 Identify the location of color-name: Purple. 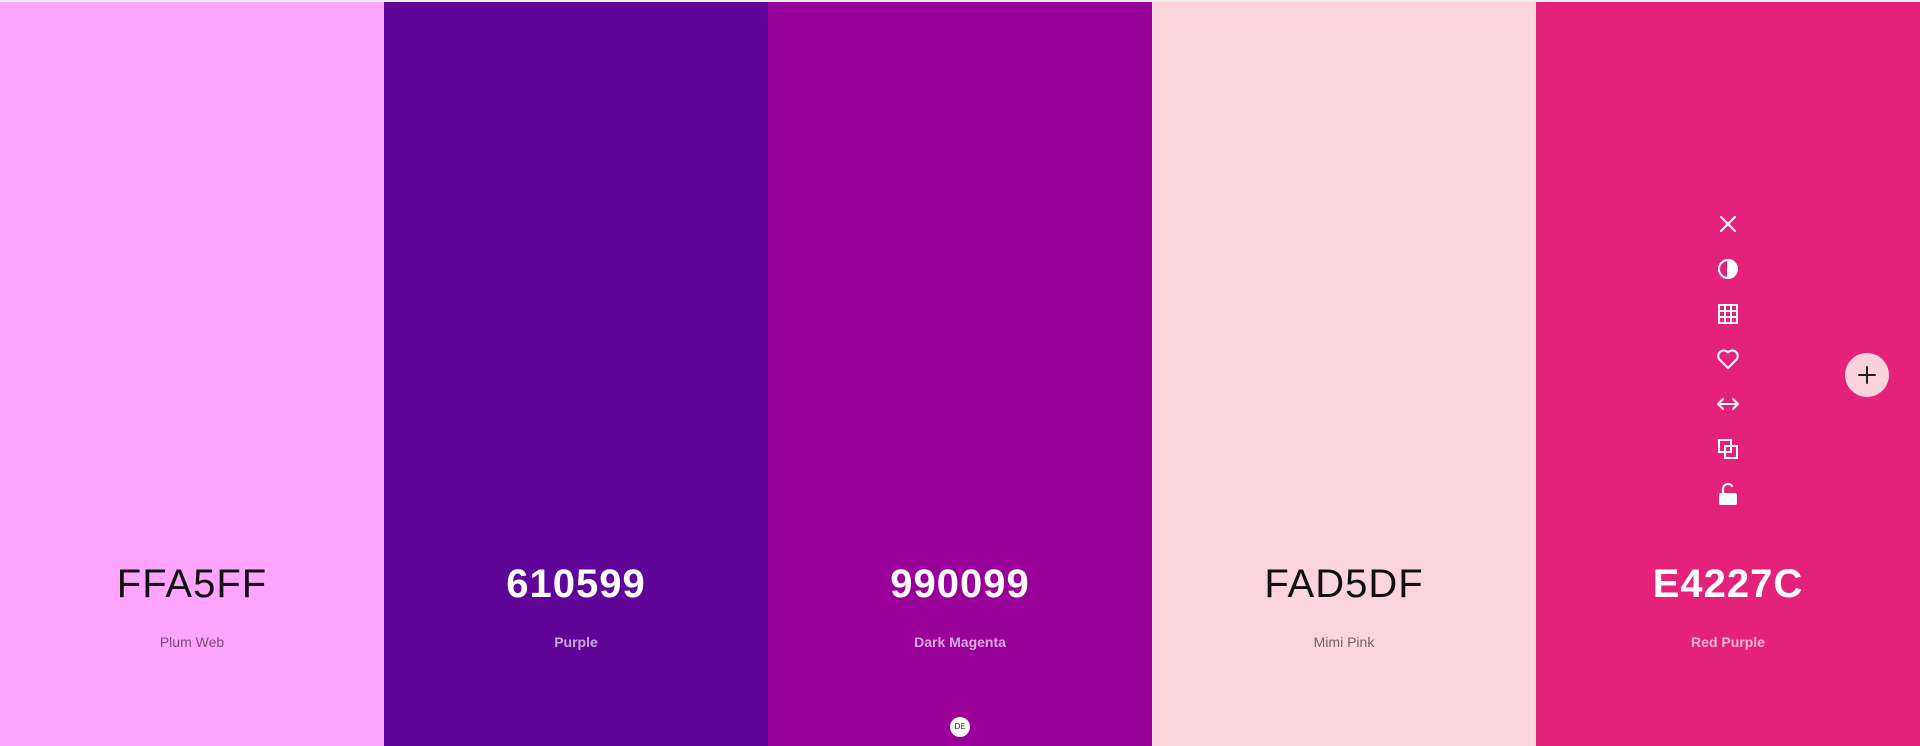
(576, 642).